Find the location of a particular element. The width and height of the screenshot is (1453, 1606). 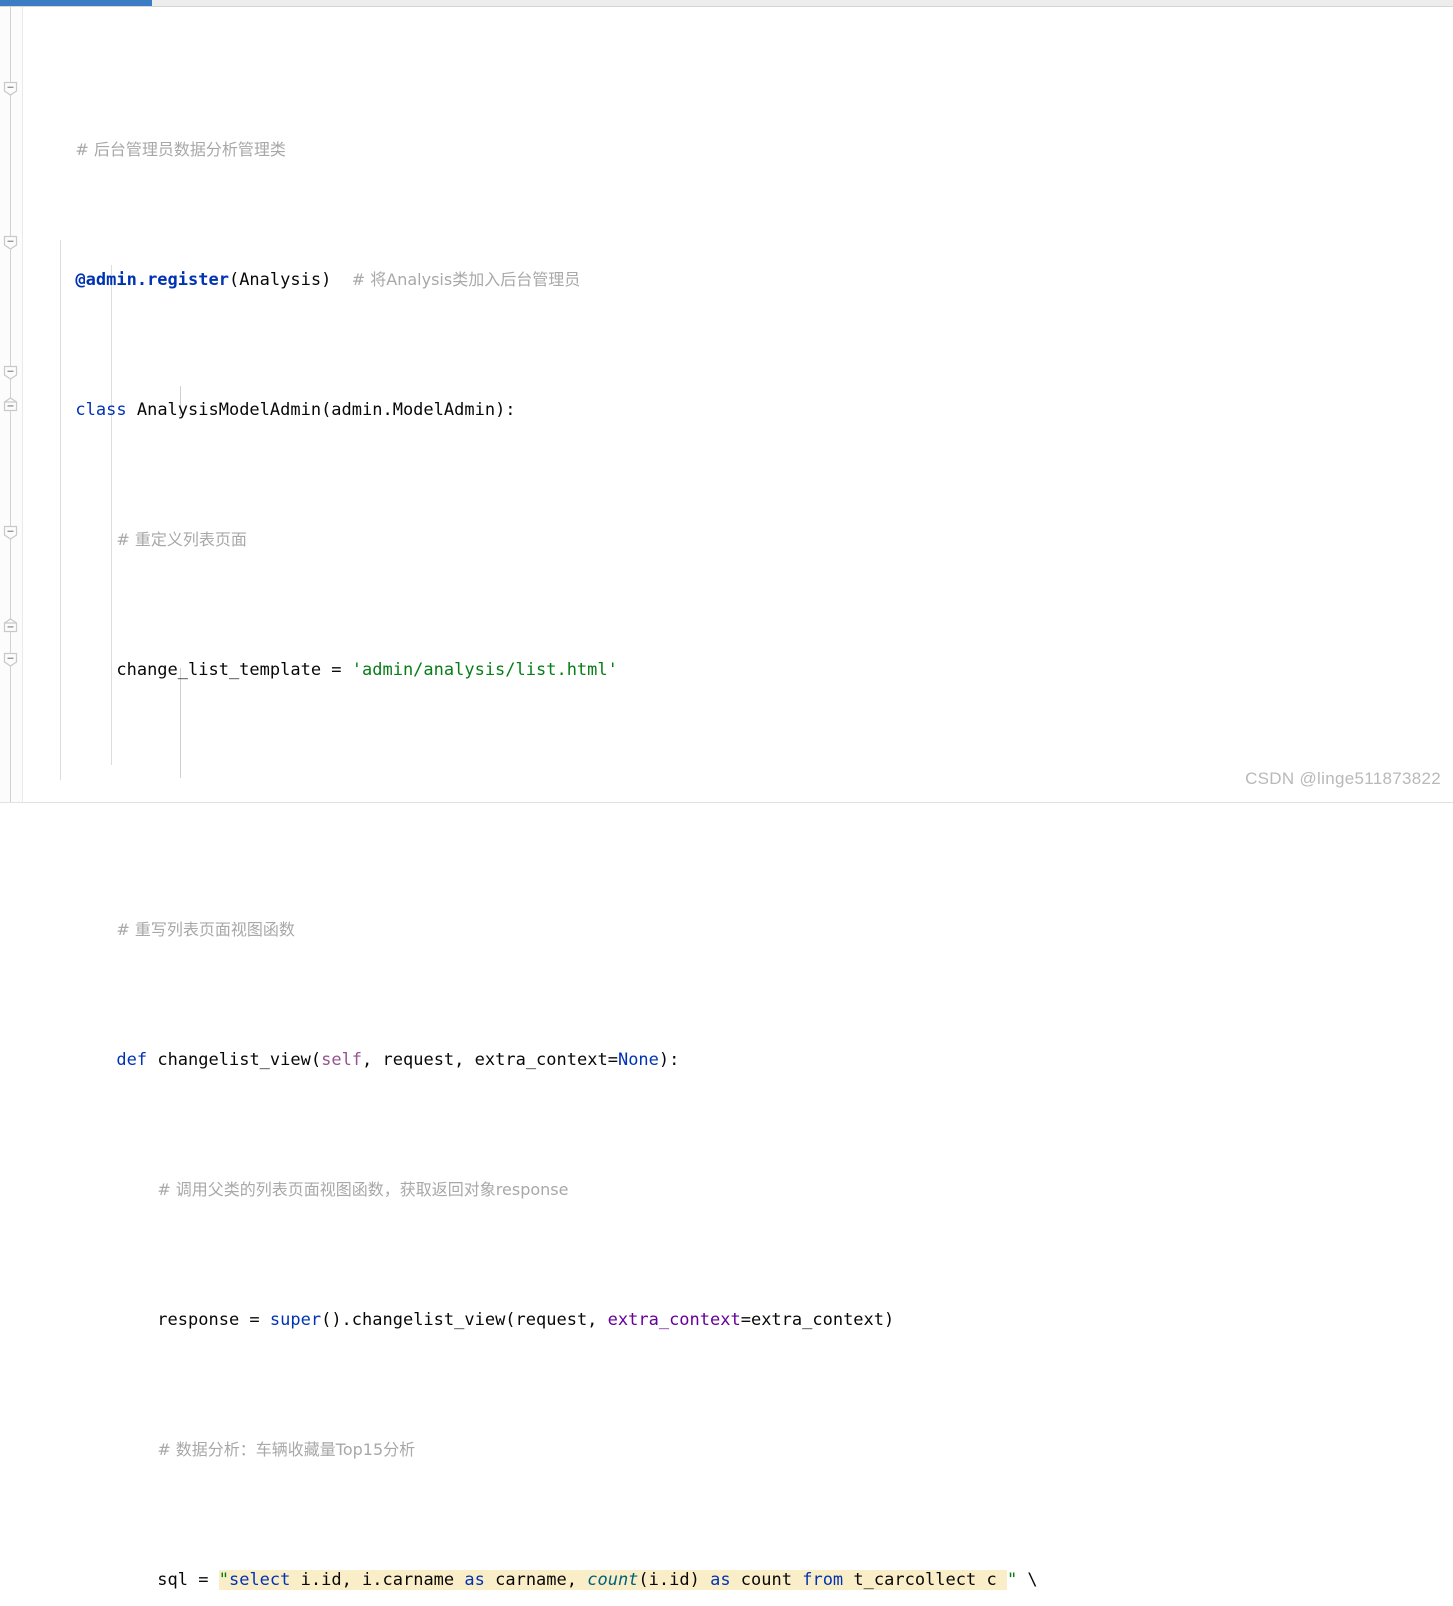

code-line: # 后台管理员数据分析管理类 is located at coordinates (726, 135).